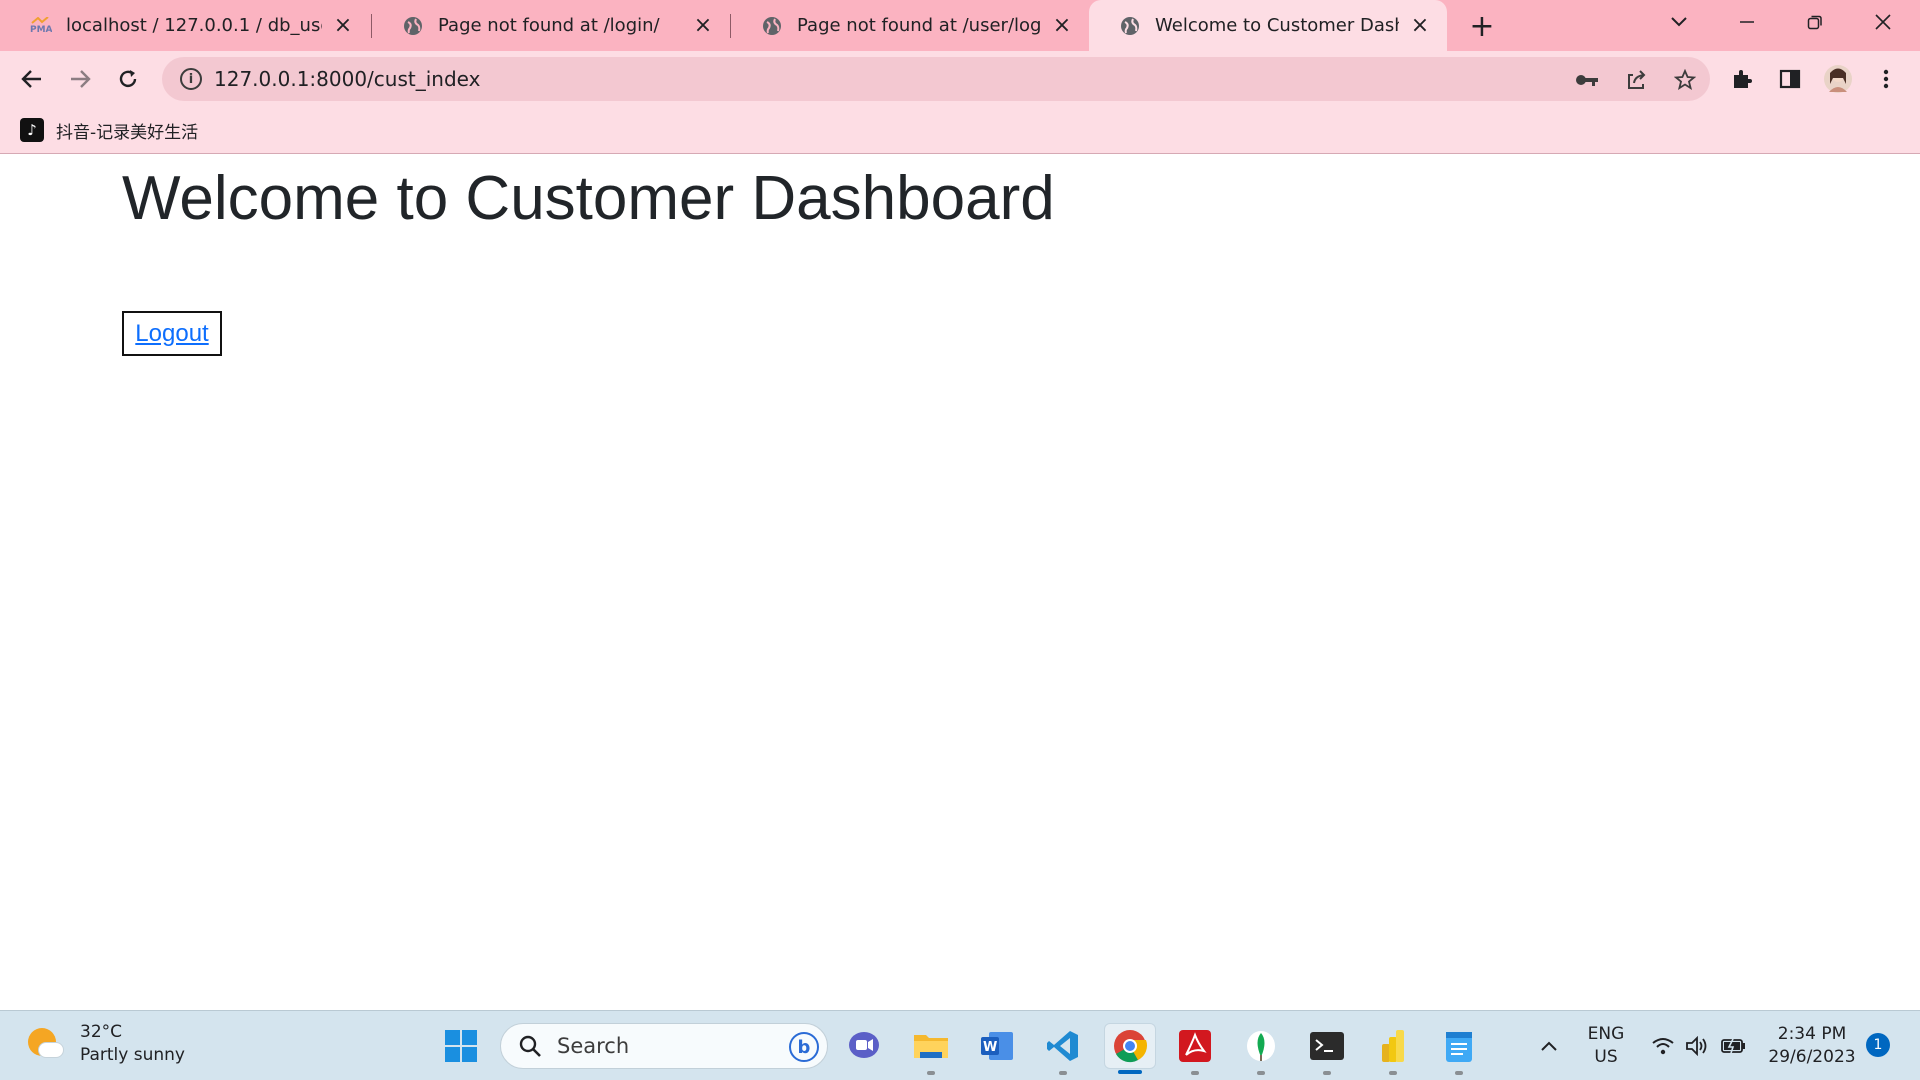 The width and height of the screenshot is (1920, 1080). What do you see at coordinates (990, 1047) in the screenshot?
I see `svg-text: W` at bounding box center [990, 1047].